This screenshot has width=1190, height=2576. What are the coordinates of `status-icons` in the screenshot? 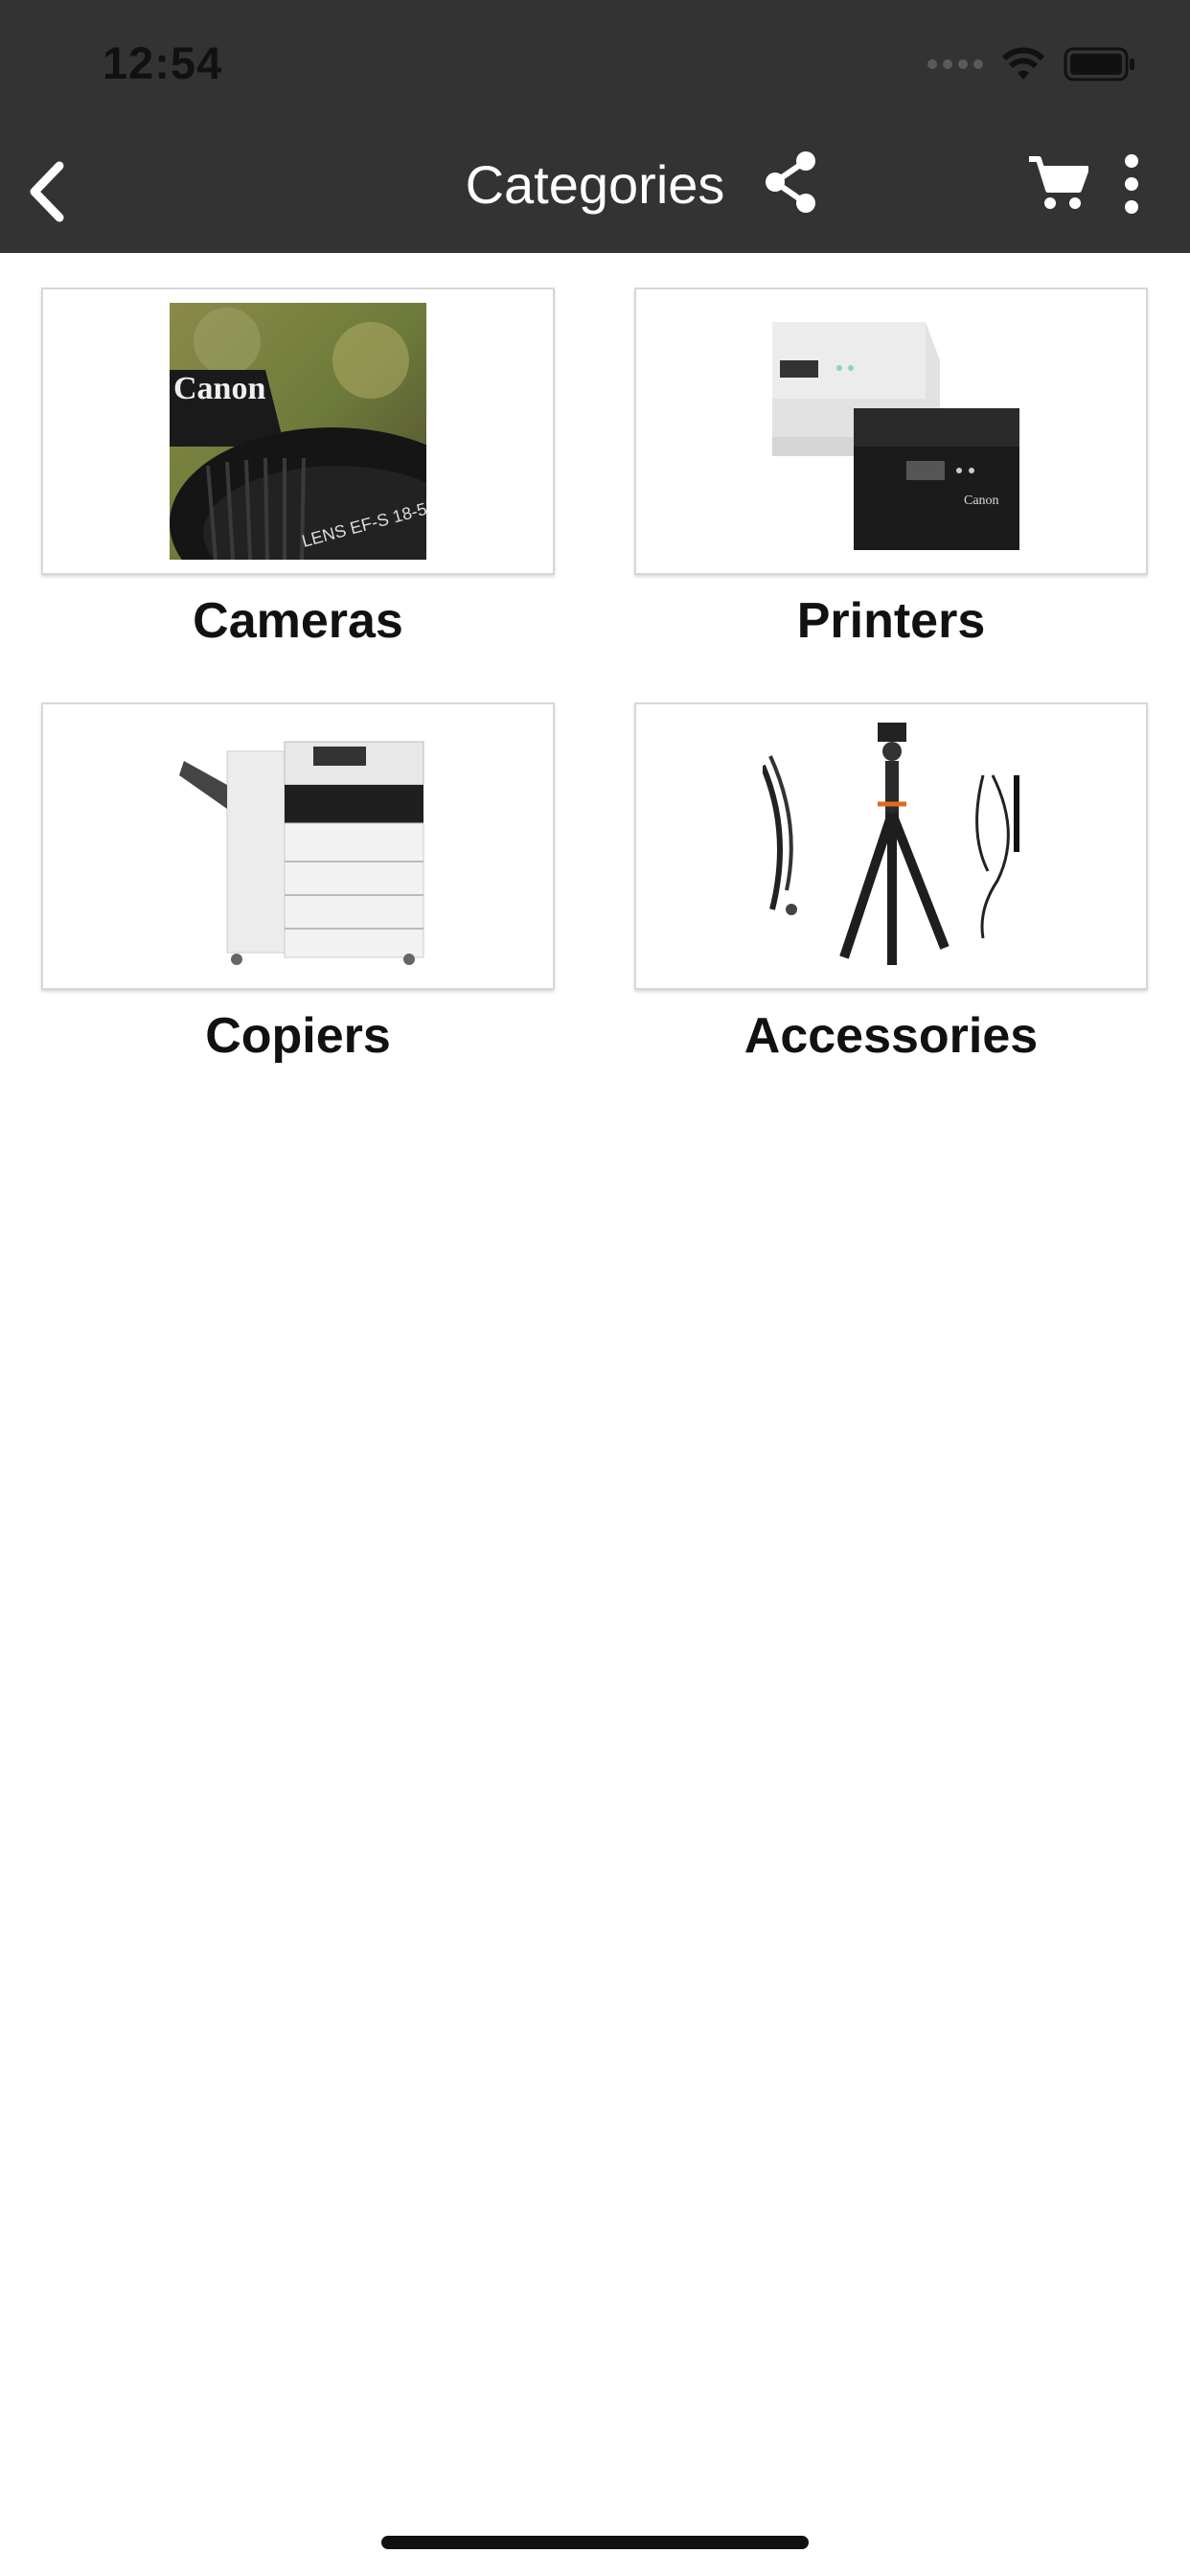 It's located at (1032, 64).